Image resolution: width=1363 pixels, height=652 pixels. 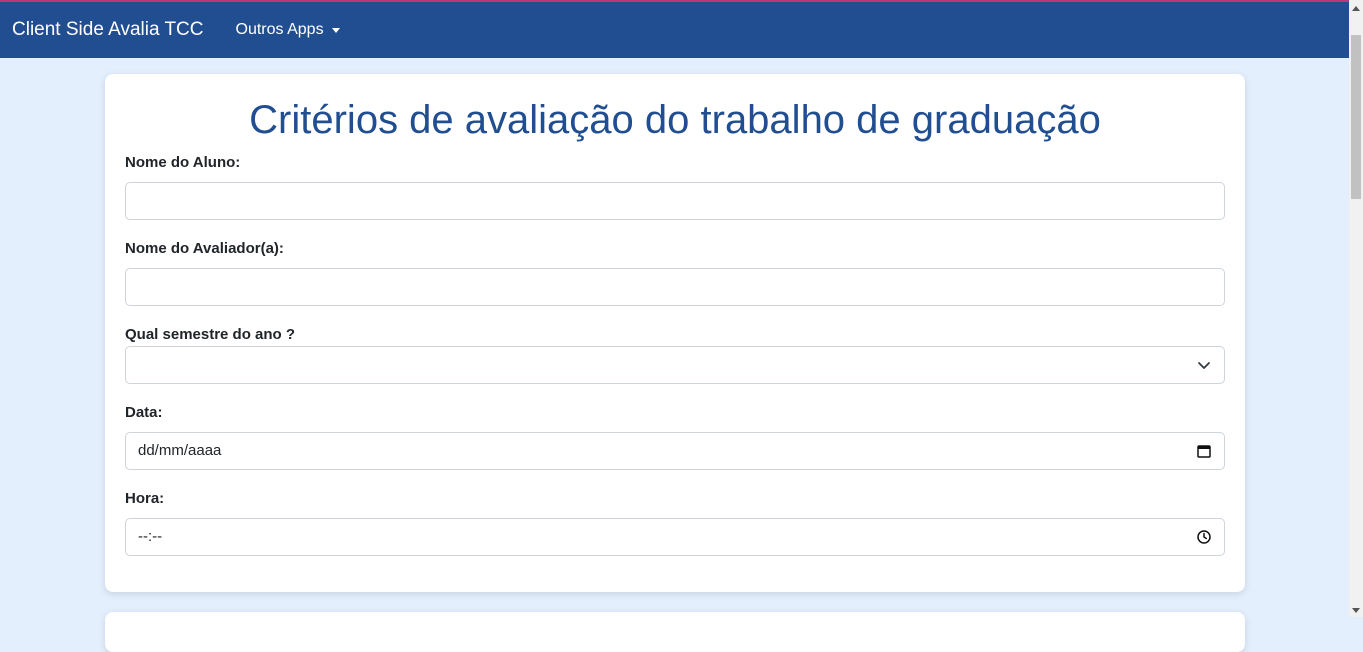 I want to click on navbar-brand: Client Side Avalia TCC, so click(x=108, y=30).